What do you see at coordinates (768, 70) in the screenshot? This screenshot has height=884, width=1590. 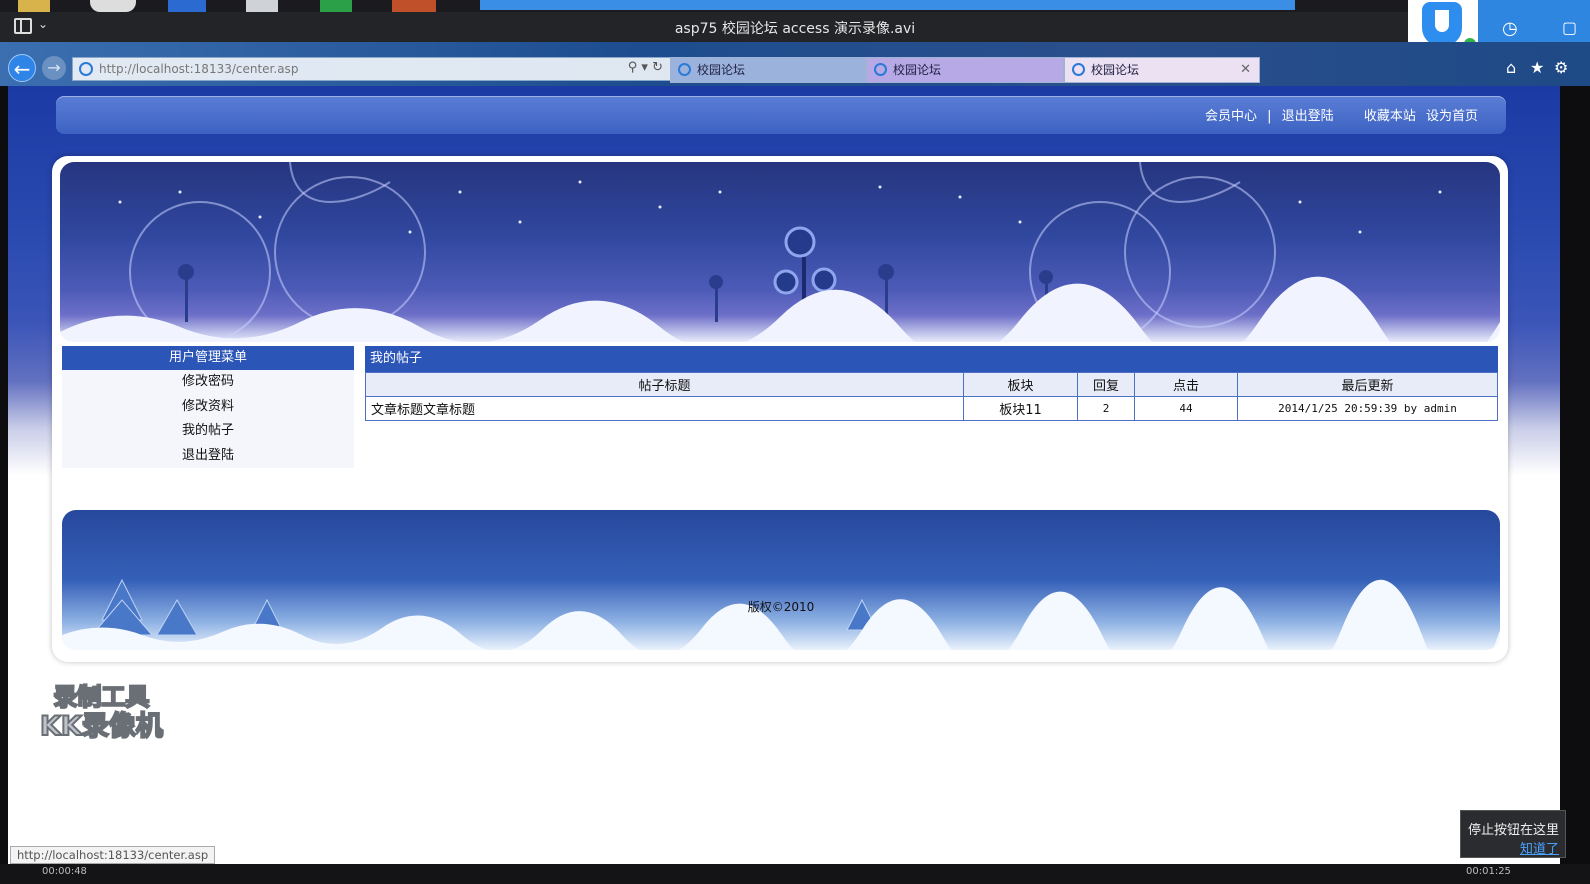 I see `tab-1: 校园论坛` at bounding box center [768, 70].